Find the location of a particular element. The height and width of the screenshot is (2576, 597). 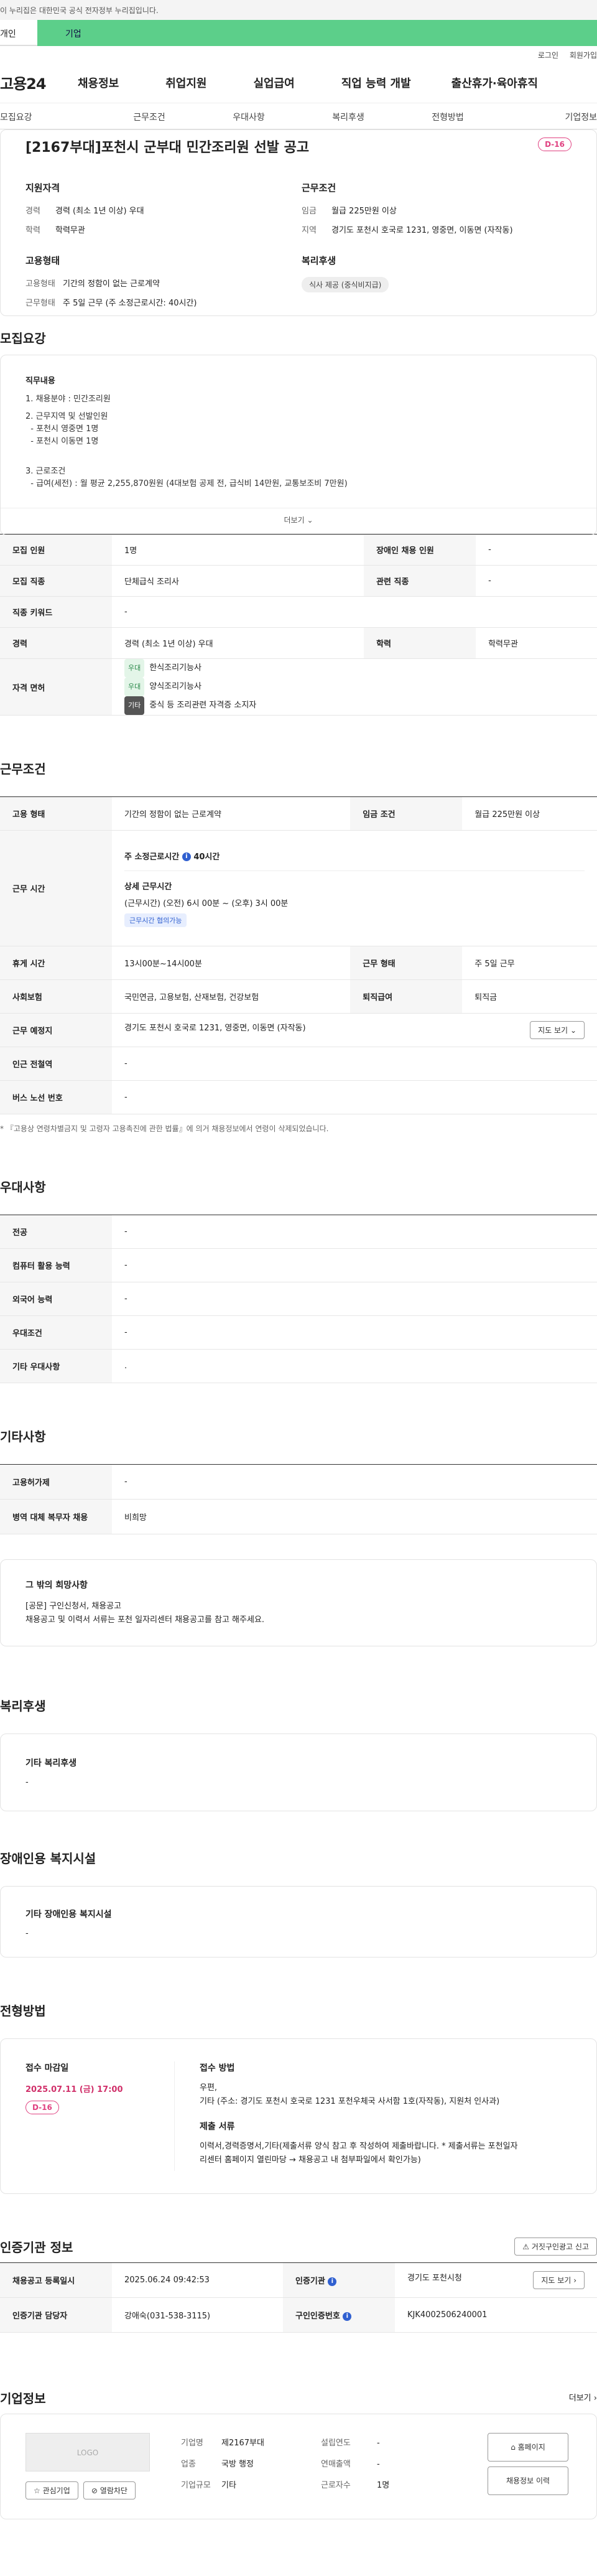

dday-badge: D-16 is located at coordinates (555, 144).